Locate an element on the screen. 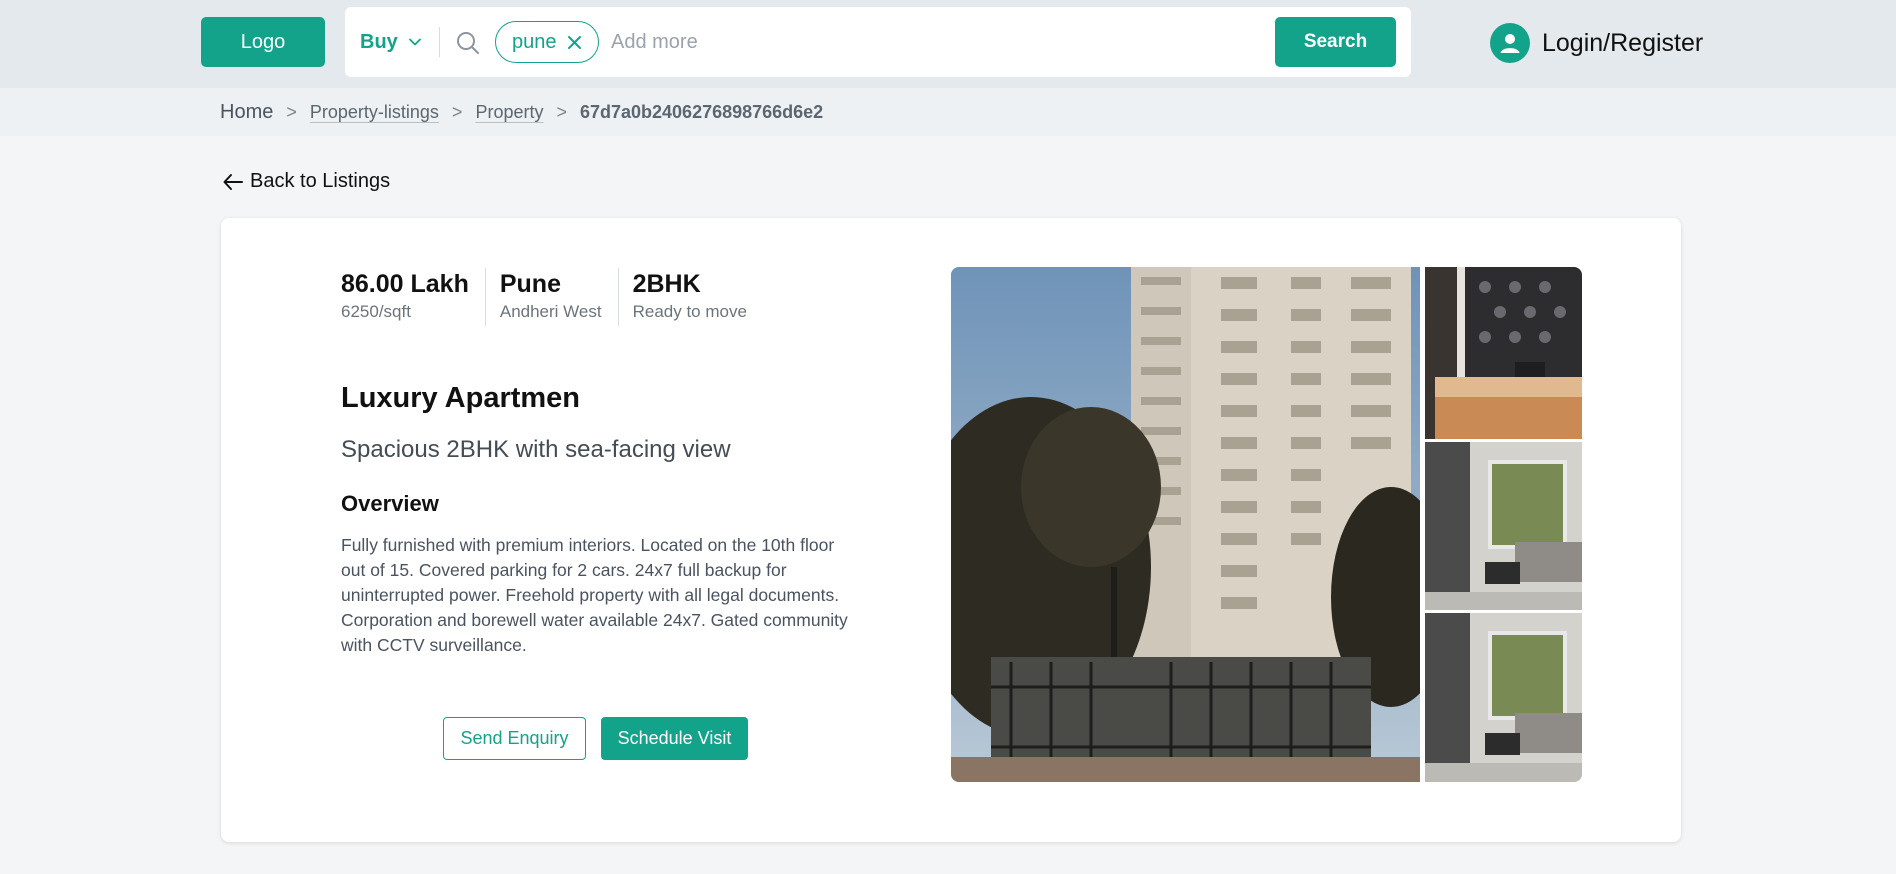 Image resolution: width=1896 pixels, height=874 pixels. location-chip: pune is located at coordinates (547, 42).